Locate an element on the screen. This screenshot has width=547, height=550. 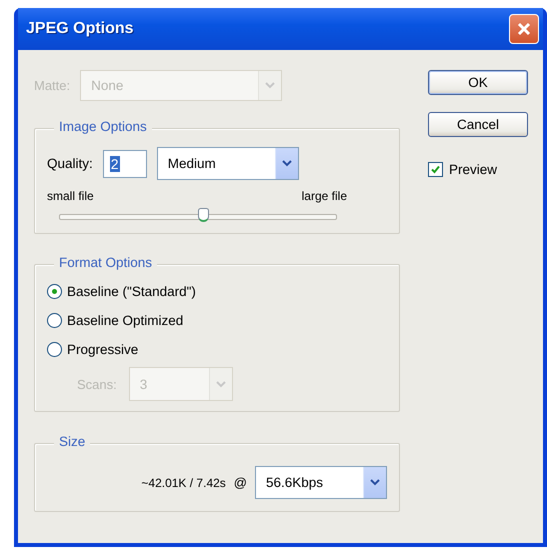
radio-option: Baseline ("Standard") is located at coordinates (217, 291).